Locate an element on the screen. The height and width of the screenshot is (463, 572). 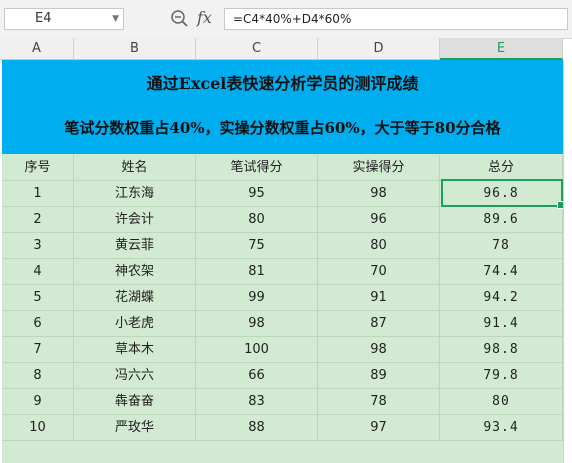
cell-written-score: 81 is located at coordinates (257, 272).